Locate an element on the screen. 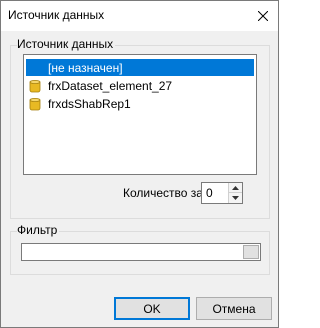 The height and width of the screenshot is (328, 320). record-count-value: 0 is located at coordinates (209, 193).